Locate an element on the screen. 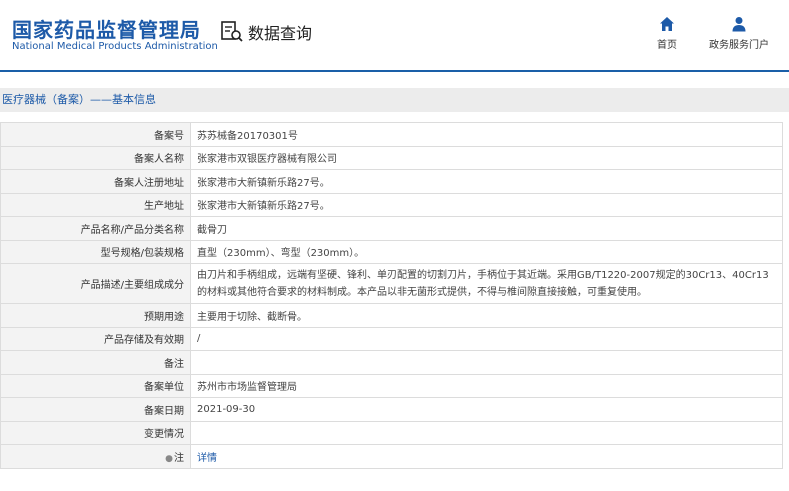 The height and width of the screenshot is (491, 789). breadcrumb: 医疗器械（备案）——基本信息 is located at coordinates (394, 100).